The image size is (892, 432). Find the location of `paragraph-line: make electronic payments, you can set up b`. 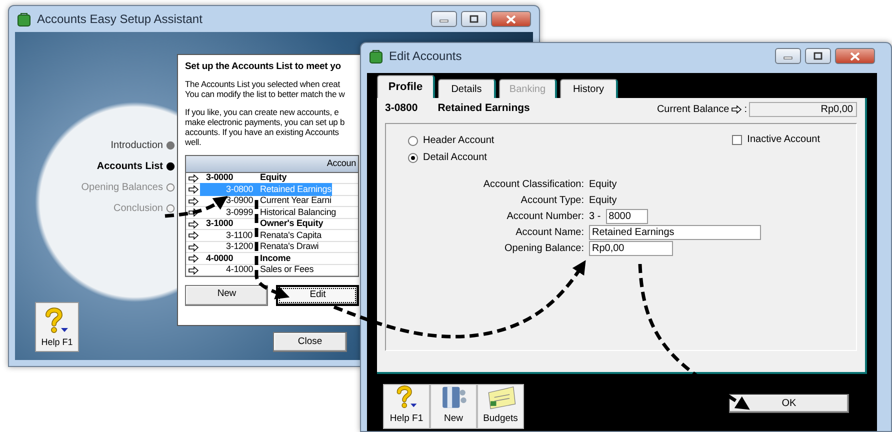

paragraph-line: make electronic payments, you can set up b is located at coordinates (265, 122).